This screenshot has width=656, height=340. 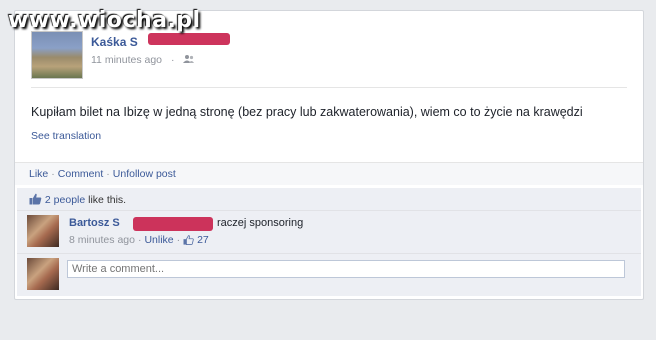 What do you see at coordinates (144, 174) in the screenshot?
I see `unfollow-link: Unfollow post` at bounding box center [144, 174].